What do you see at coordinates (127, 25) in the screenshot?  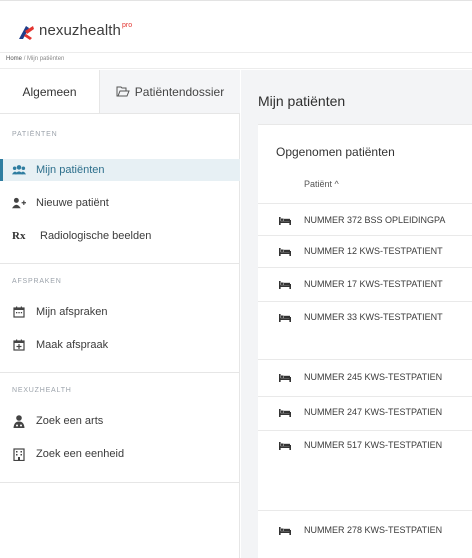 I see `brand-sup: pro` at bounding box center [127, 25].